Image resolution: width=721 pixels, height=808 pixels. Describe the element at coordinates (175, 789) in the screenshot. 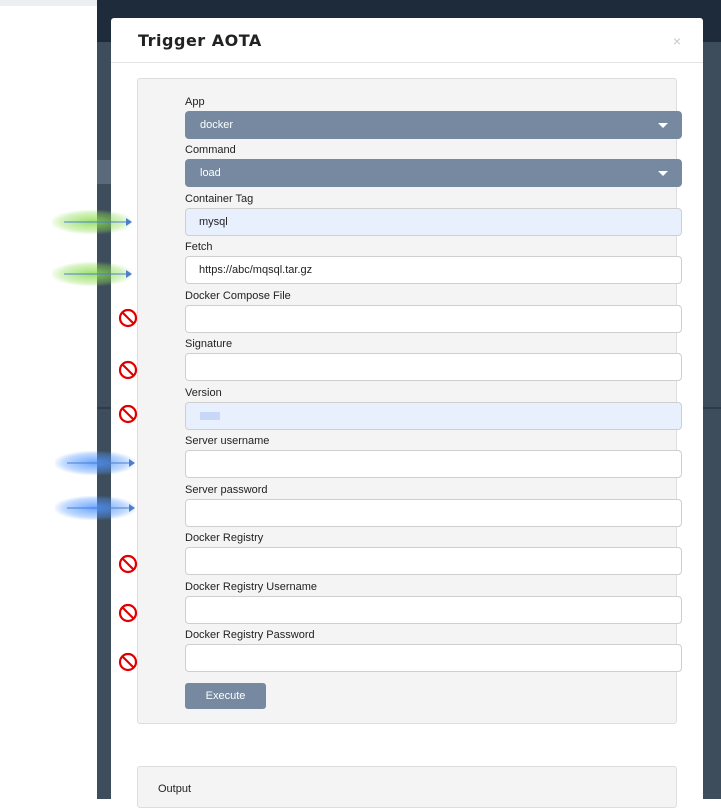

I see `output-label: Output` at that location.